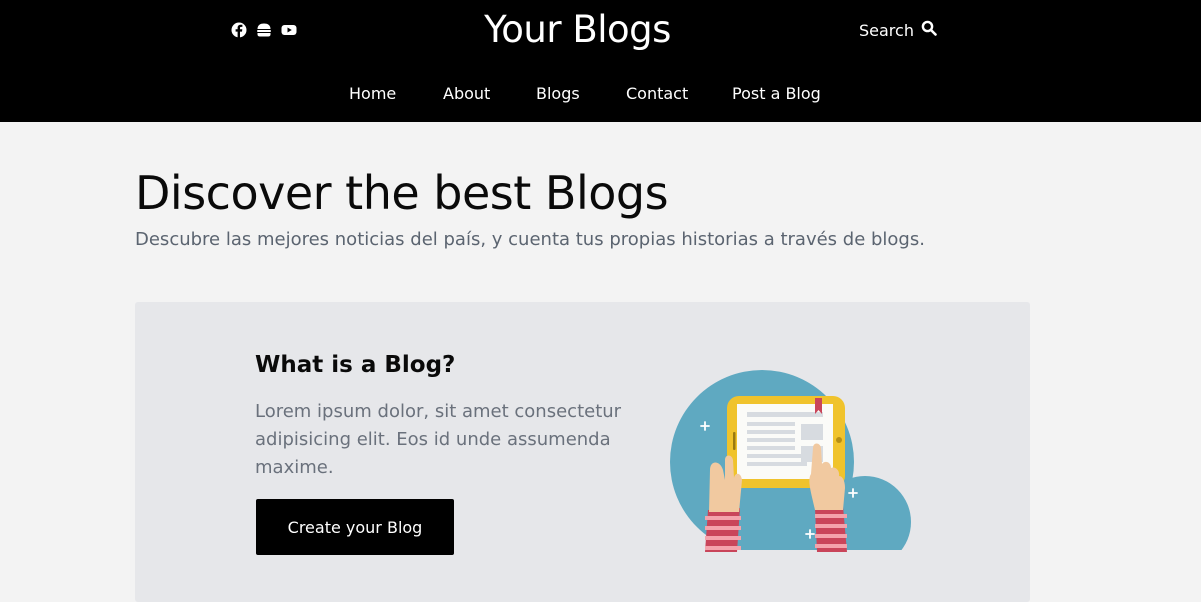 The width and height of the screenshot is (1201, 602). What do you see at coordinates (355, 365) in the screenshot?
I see `card-title: What is a Blog?` at bounding box center [355, 365].